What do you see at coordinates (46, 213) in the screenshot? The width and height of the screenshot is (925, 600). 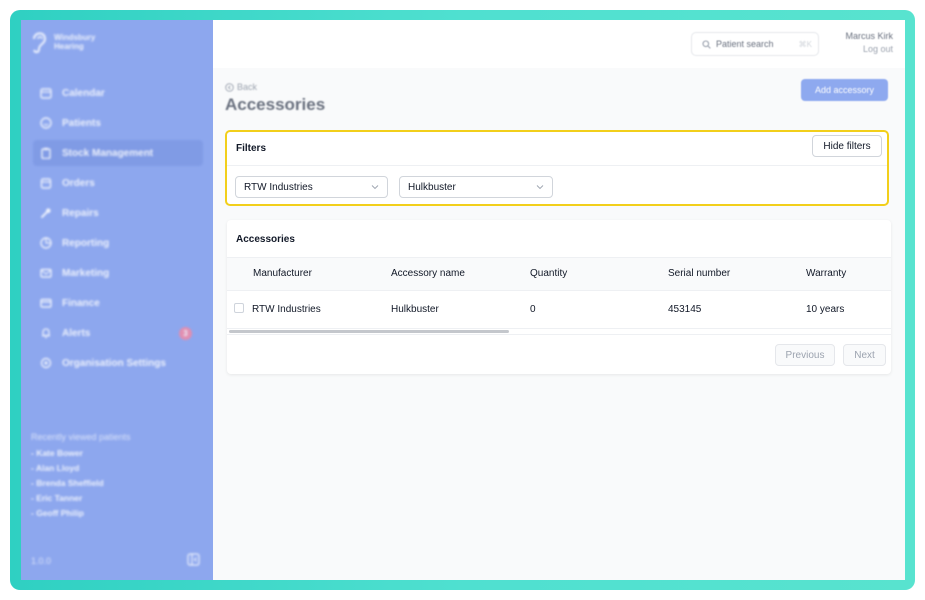 I see `wrench-icon` at bounding box center [46, 213].